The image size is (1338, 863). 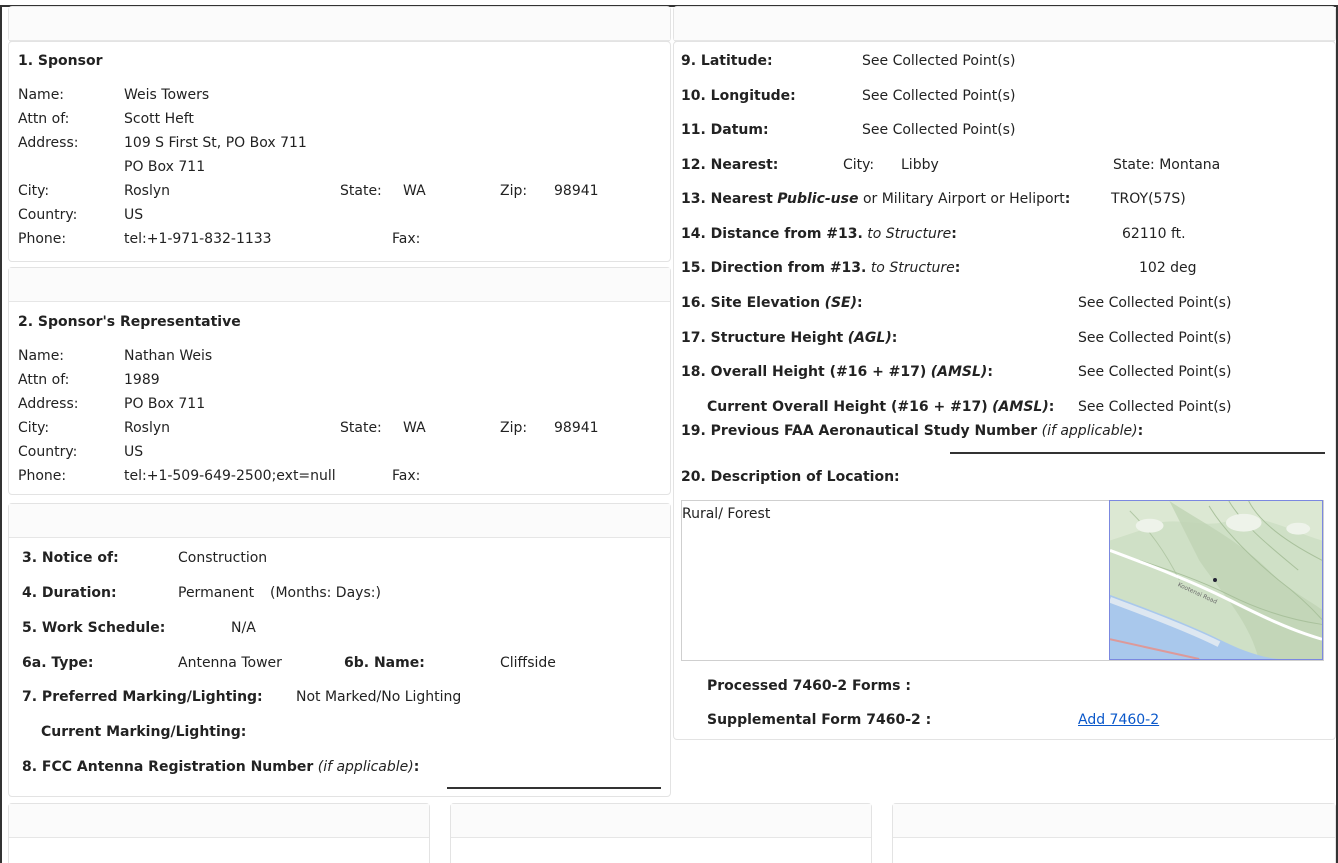 I want to click on latitude-label: 9. Latitude:, so click(x=727, y=61).